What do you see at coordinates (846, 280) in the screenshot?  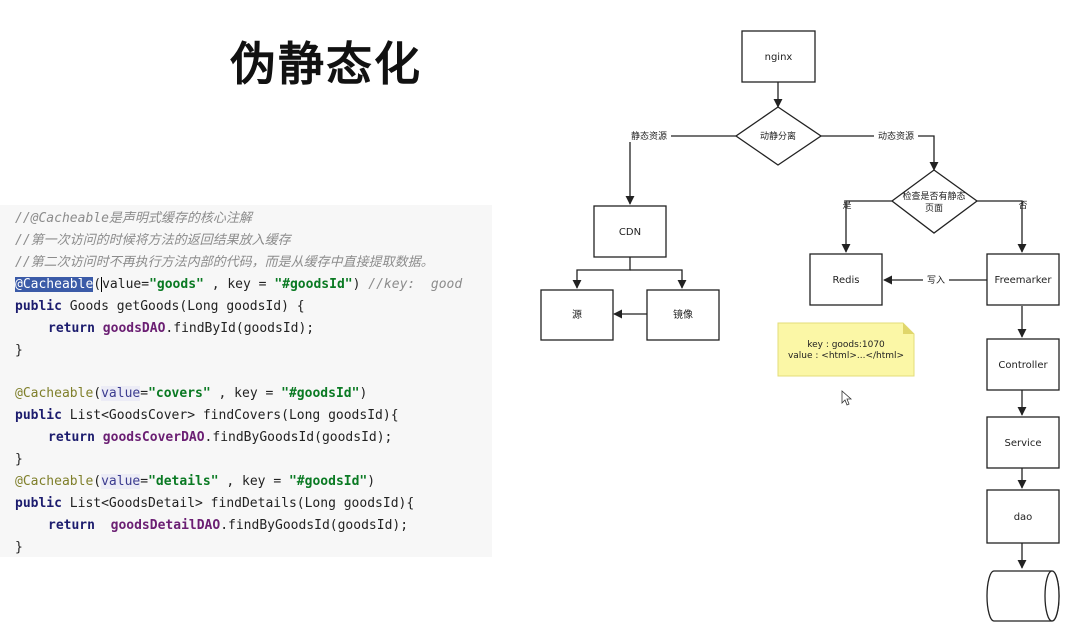 I see `node-redis-label: Redis` at bounding box center [846, 280].